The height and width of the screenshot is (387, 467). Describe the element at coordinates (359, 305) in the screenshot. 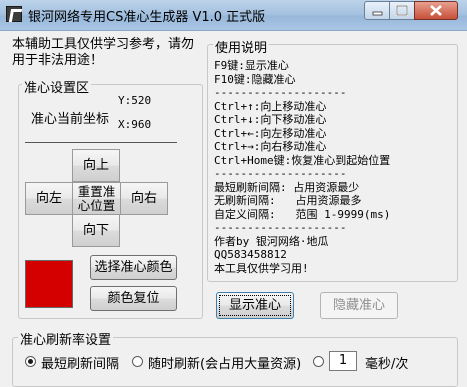

I see `hide-crosshair-button: 隐藏准心` at that location.